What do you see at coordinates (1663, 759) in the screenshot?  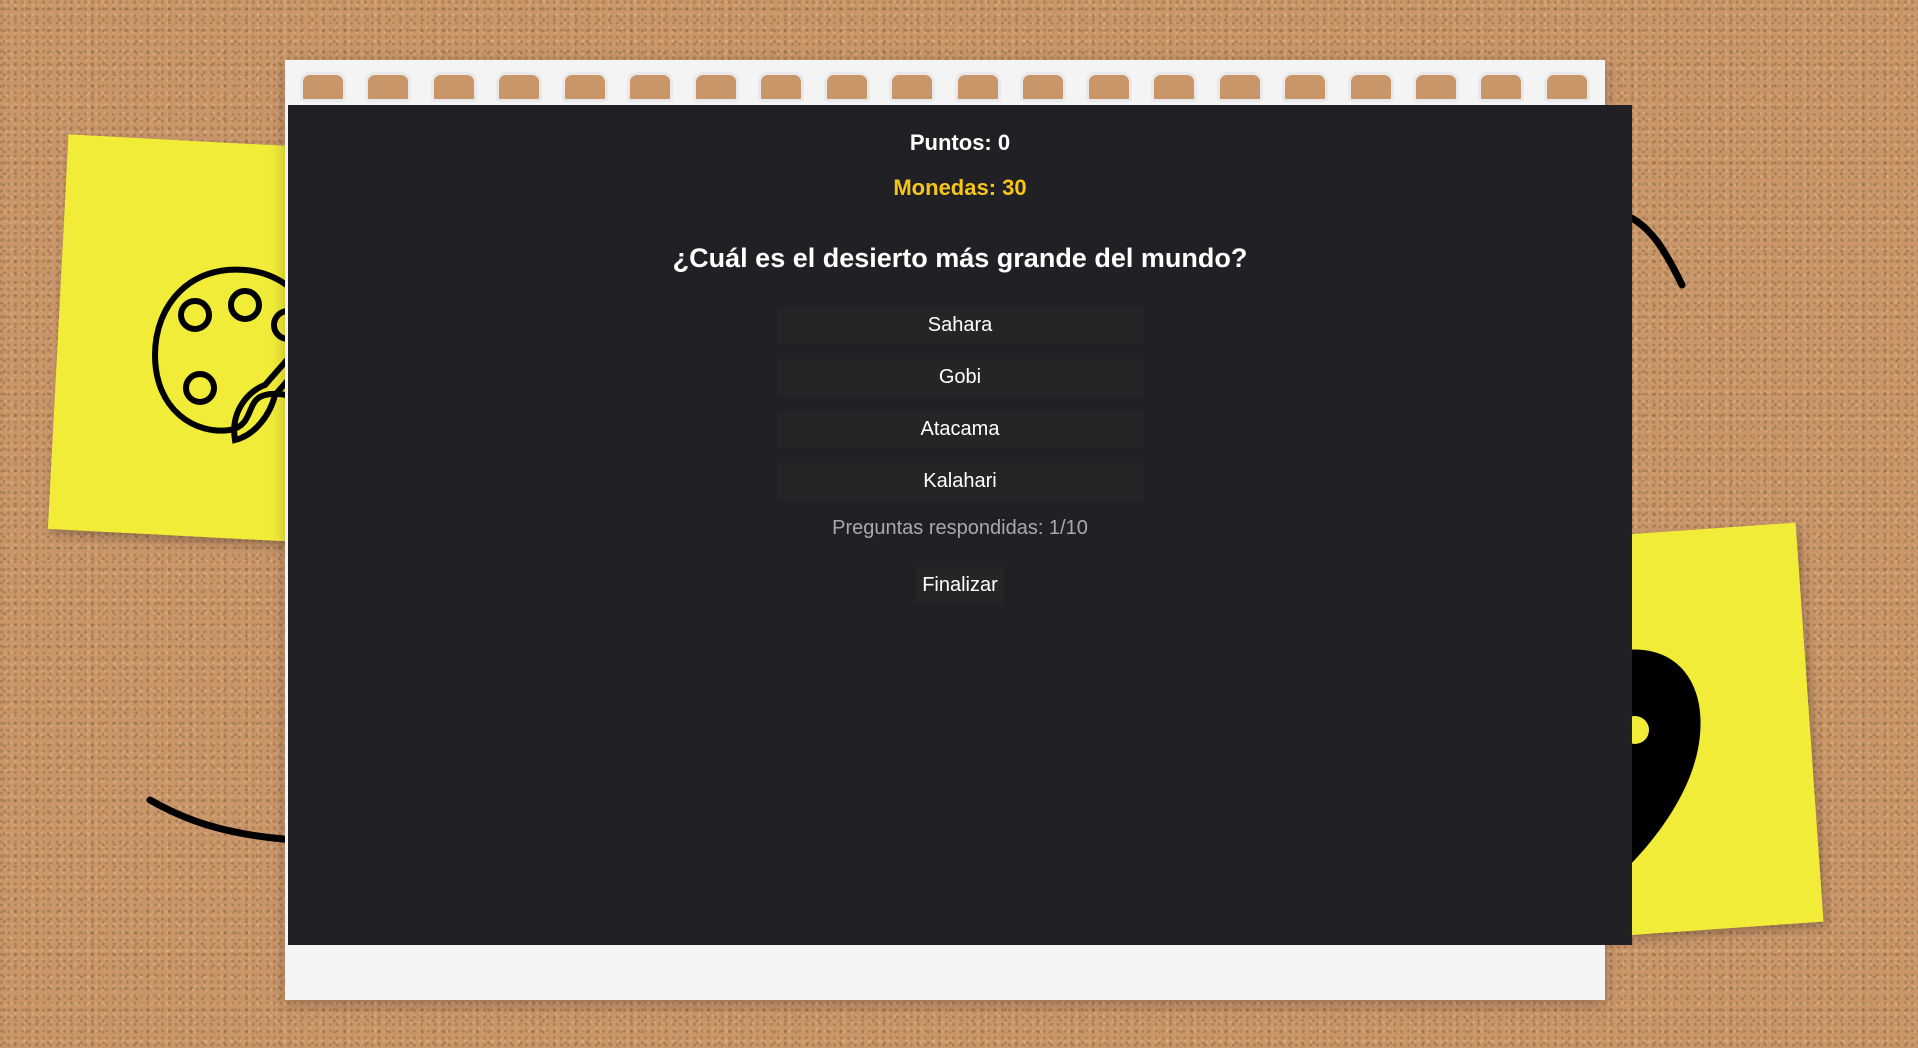 I see `location-pin-icon` at bounding box center [1663, 759].